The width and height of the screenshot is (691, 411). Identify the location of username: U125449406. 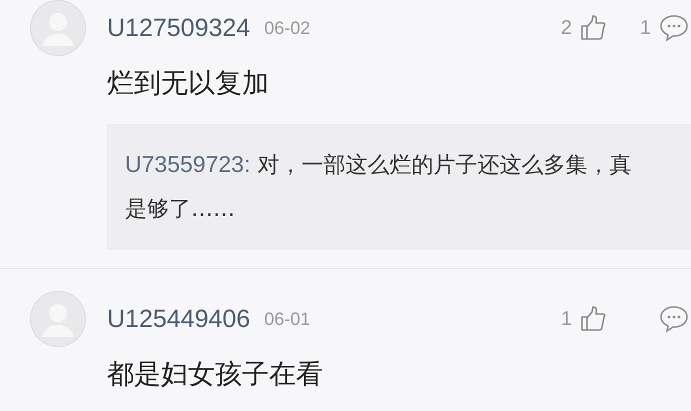
(178, 319).